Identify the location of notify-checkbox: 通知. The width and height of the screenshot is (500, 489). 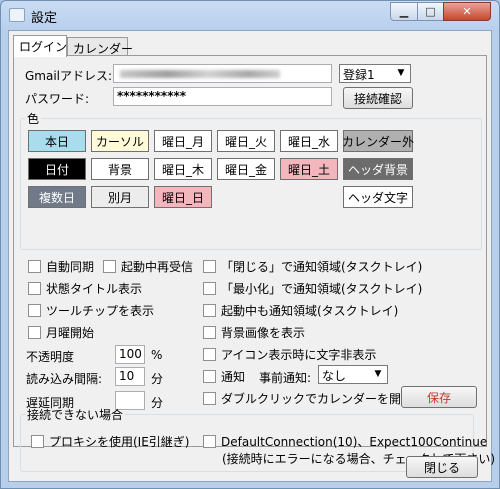
(224, 376).